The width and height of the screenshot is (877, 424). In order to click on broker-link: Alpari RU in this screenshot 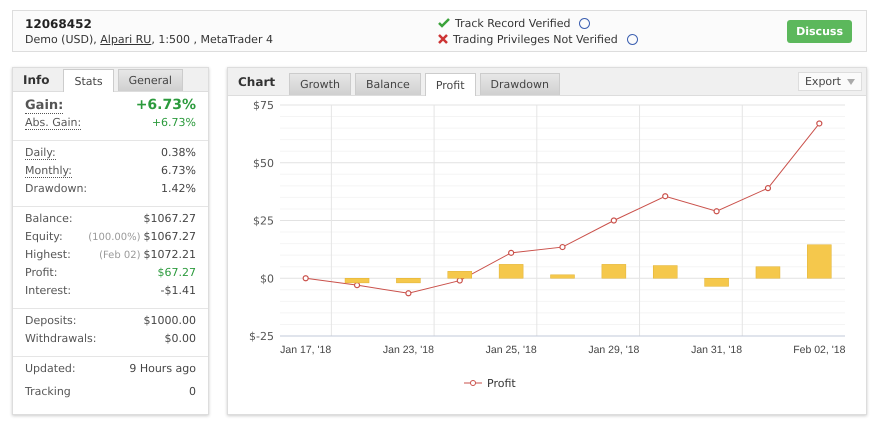, I will do `click(126, 39)`.